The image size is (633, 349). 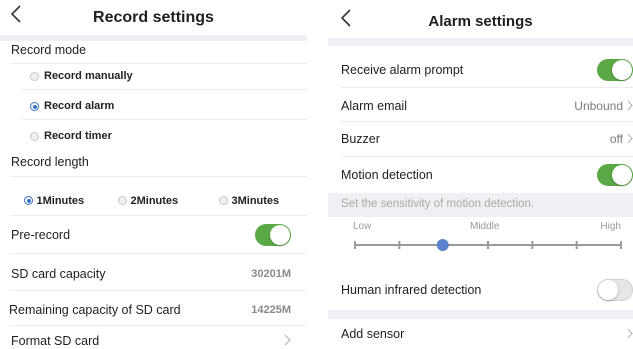 I want to click on option-label: 3Minutes, so click(x=255, y=201).